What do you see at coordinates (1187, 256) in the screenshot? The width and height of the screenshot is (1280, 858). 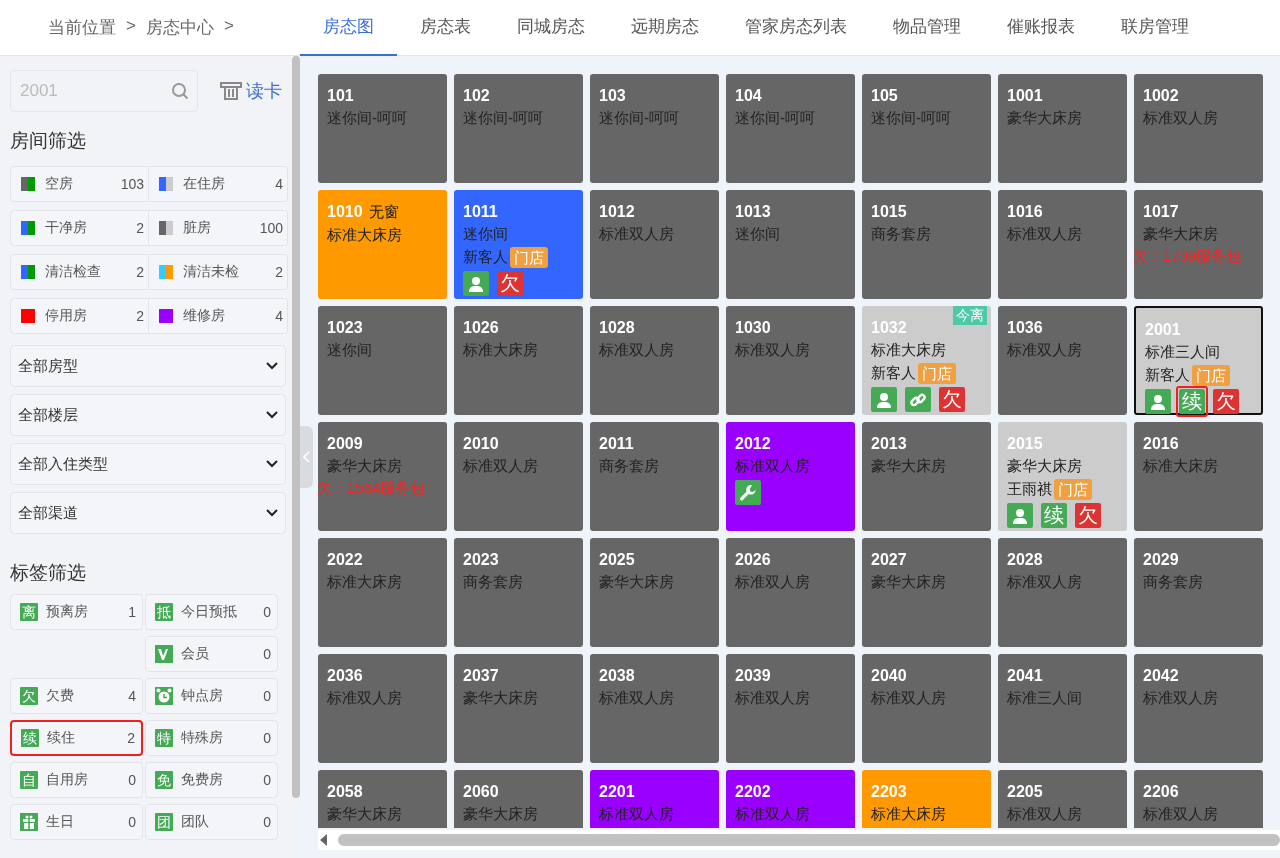 I see `debt-text: 欠：1739服务包` at bounding box center [1187, 256].